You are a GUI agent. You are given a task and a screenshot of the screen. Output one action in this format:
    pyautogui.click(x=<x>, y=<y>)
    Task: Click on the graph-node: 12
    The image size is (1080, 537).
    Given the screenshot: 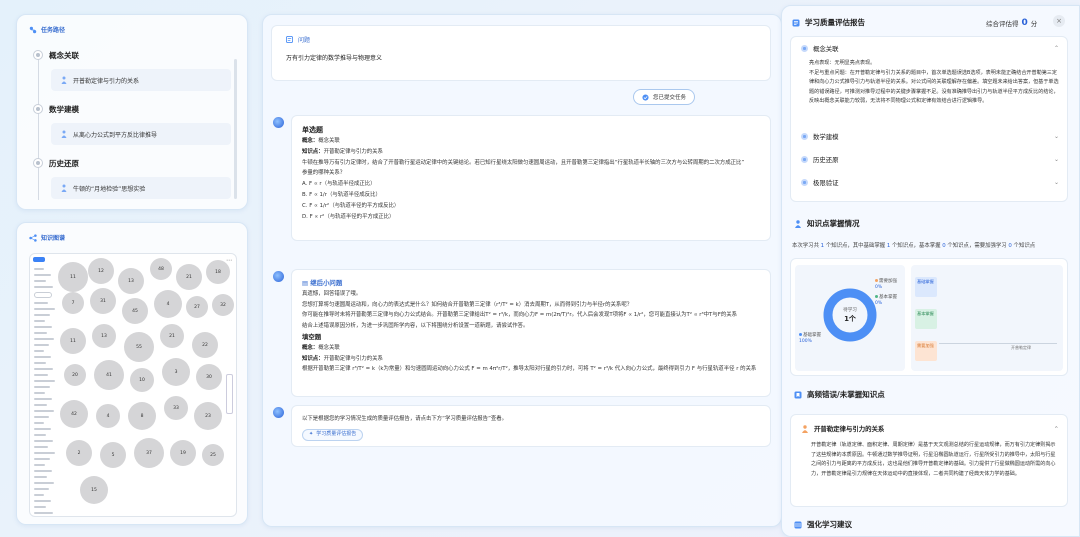 What is the action you would take?
    pyautogui.click(x=101, y=271)
    